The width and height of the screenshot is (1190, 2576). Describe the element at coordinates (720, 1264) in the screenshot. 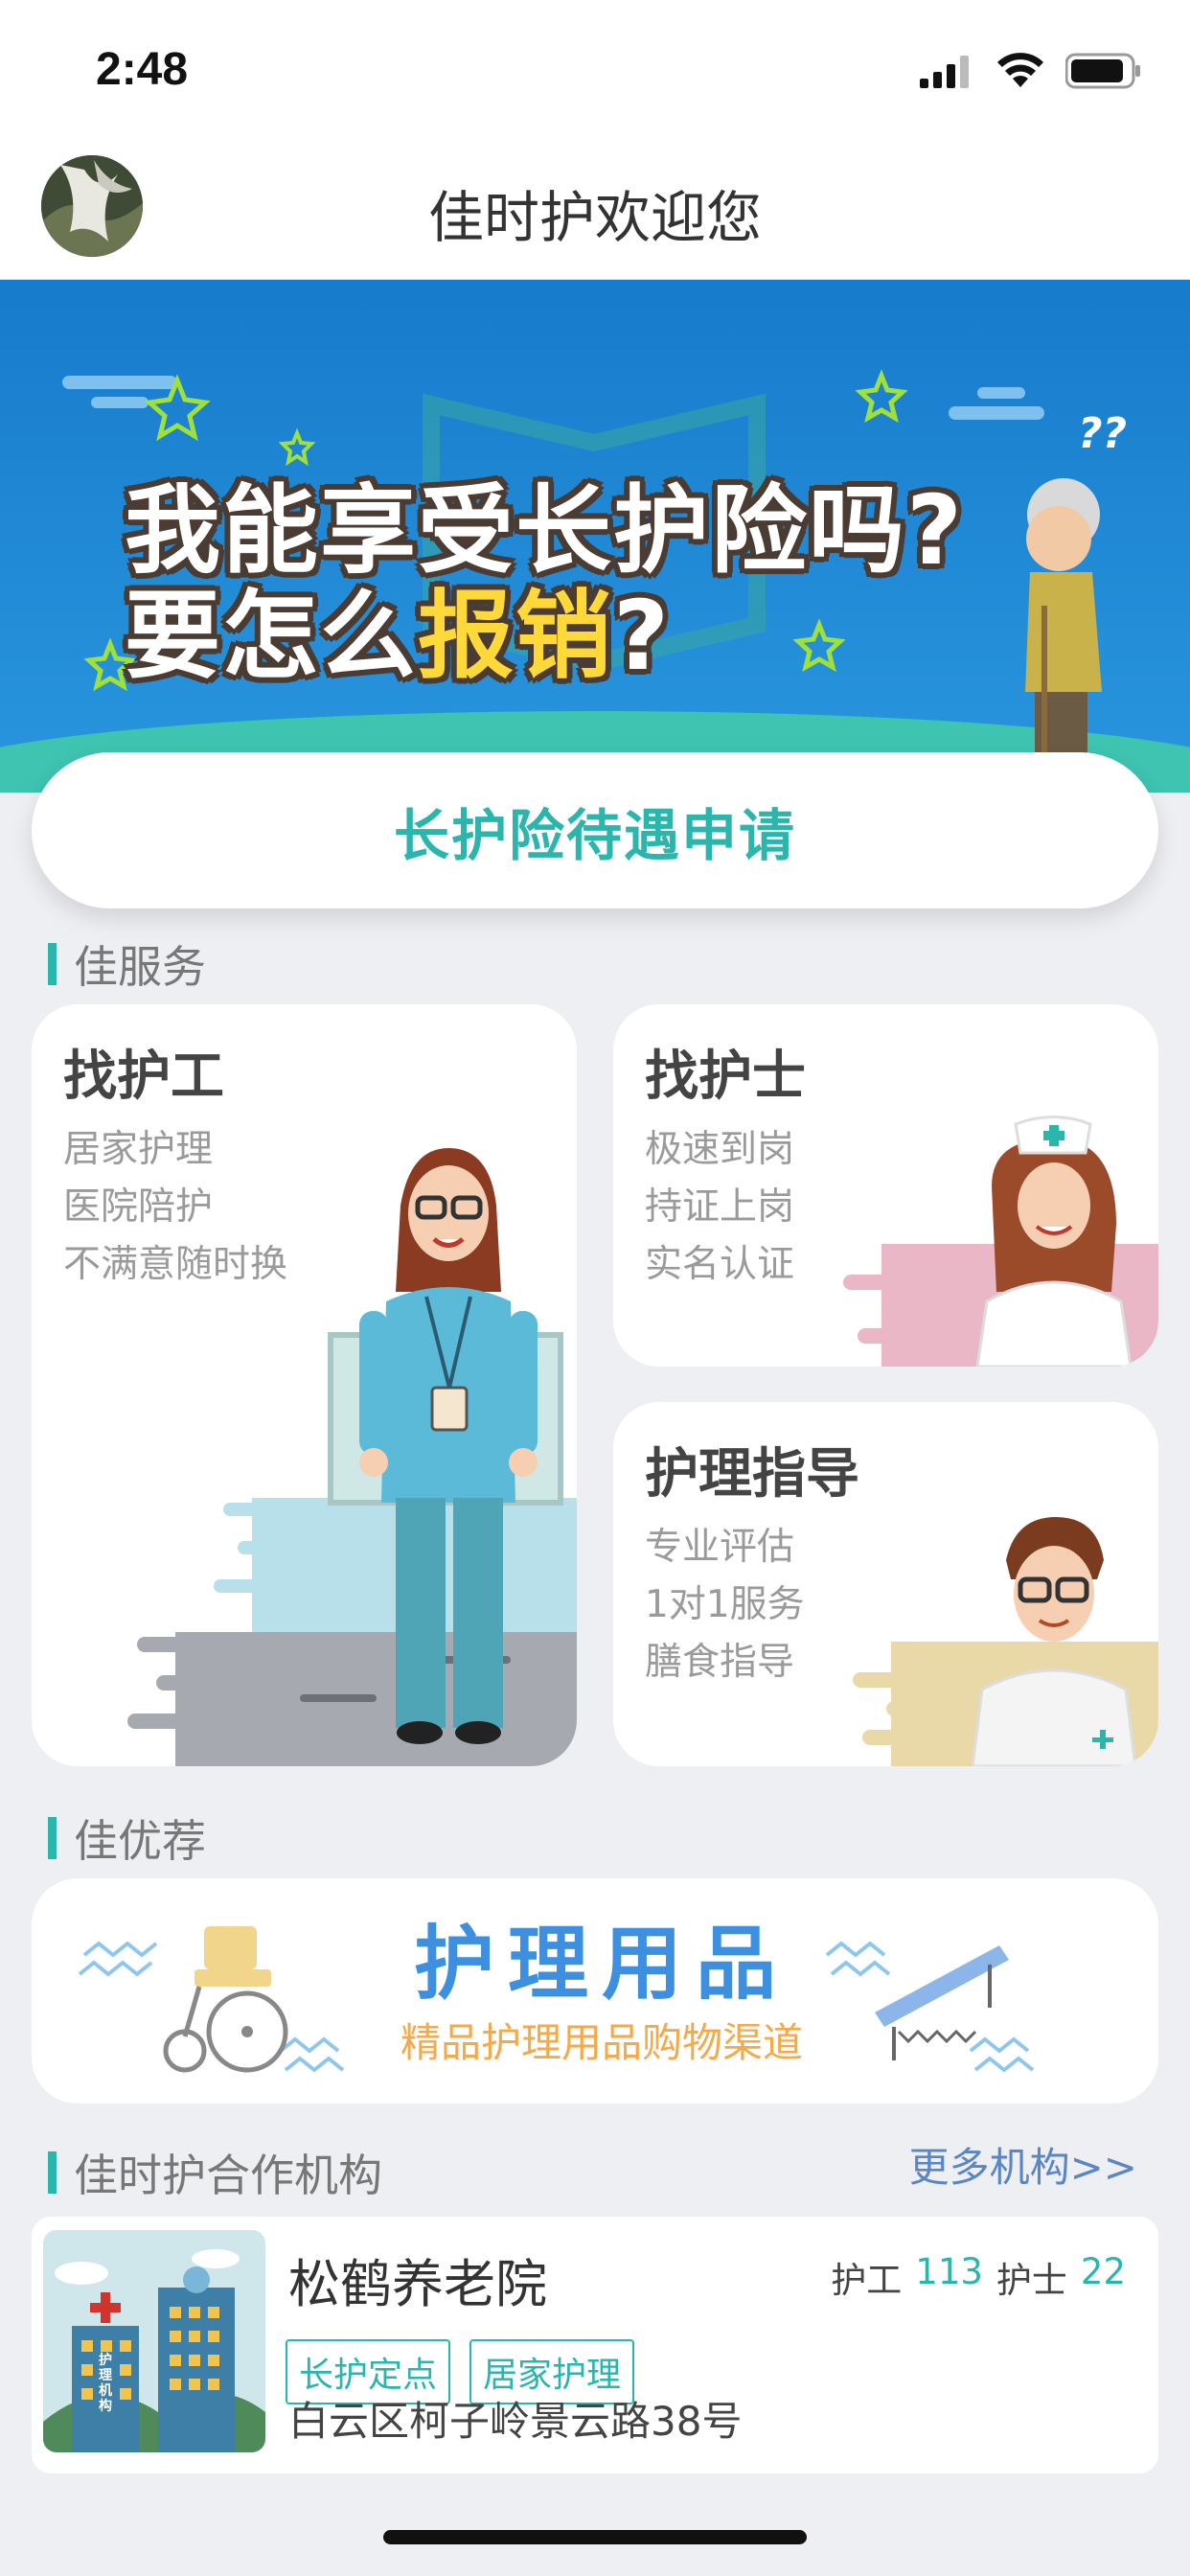

I see `nurse-feature-3: 实名认证` at that location.